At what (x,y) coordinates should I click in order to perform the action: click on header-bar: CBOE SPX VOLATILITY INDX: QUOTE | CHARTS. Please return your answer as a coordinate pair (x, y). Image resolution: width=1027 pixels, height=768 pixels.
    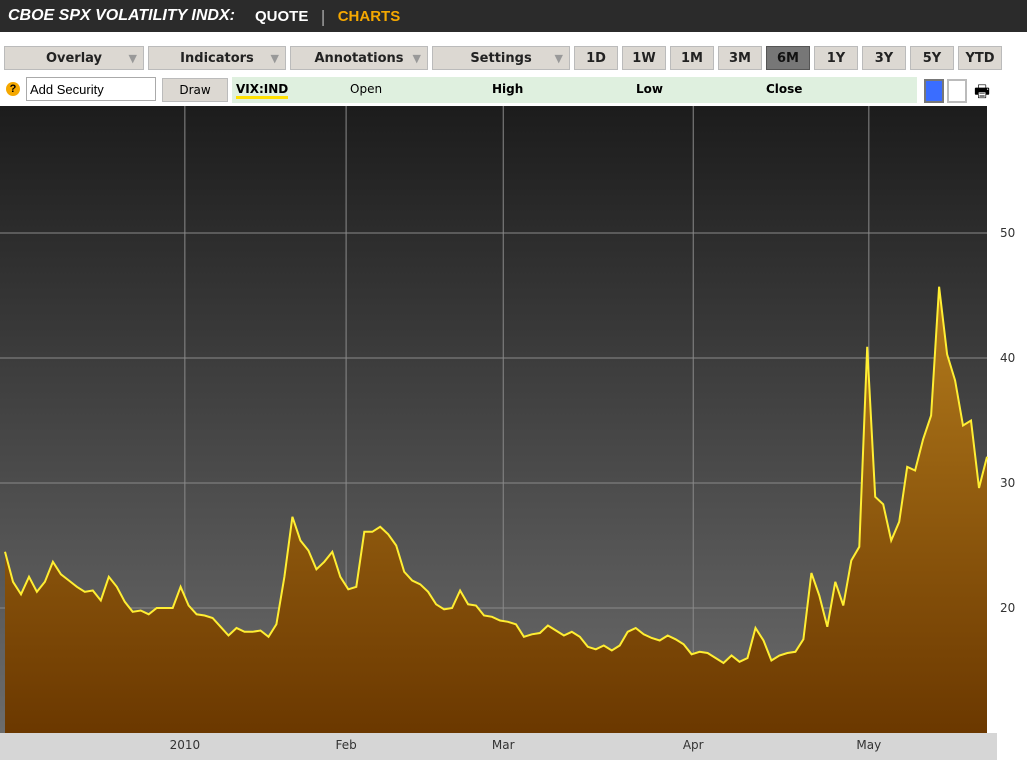
    Looking at the image, I should click on (513, 16).